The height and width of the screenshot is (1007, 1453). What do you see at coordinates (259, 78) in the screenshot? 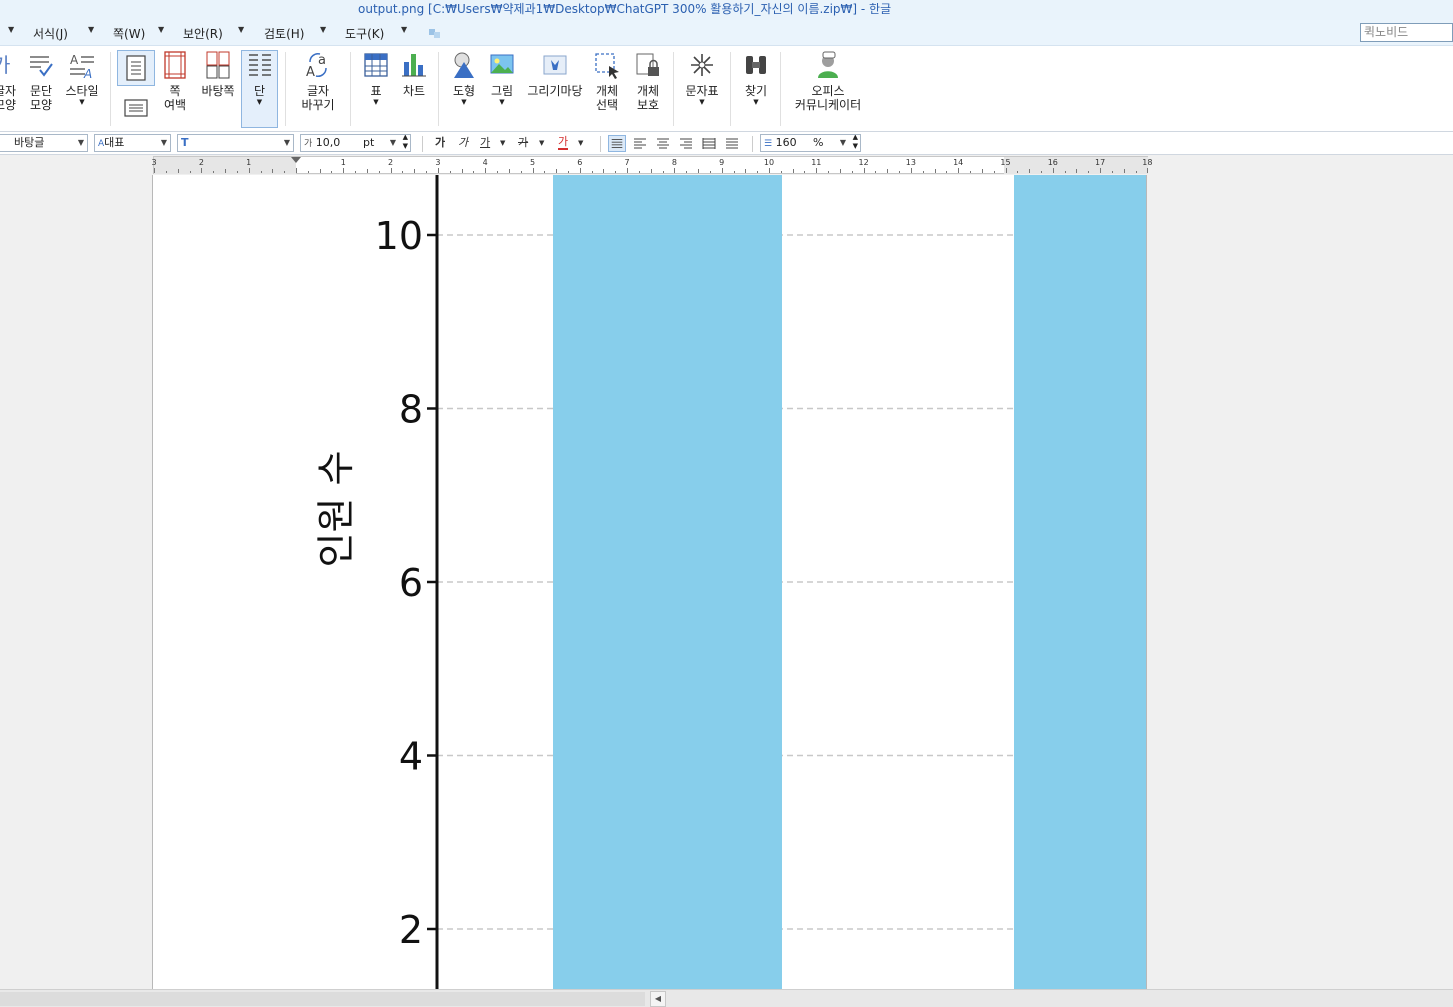
I see `column-button: 단 ▼` at bounding box center [259, 78].